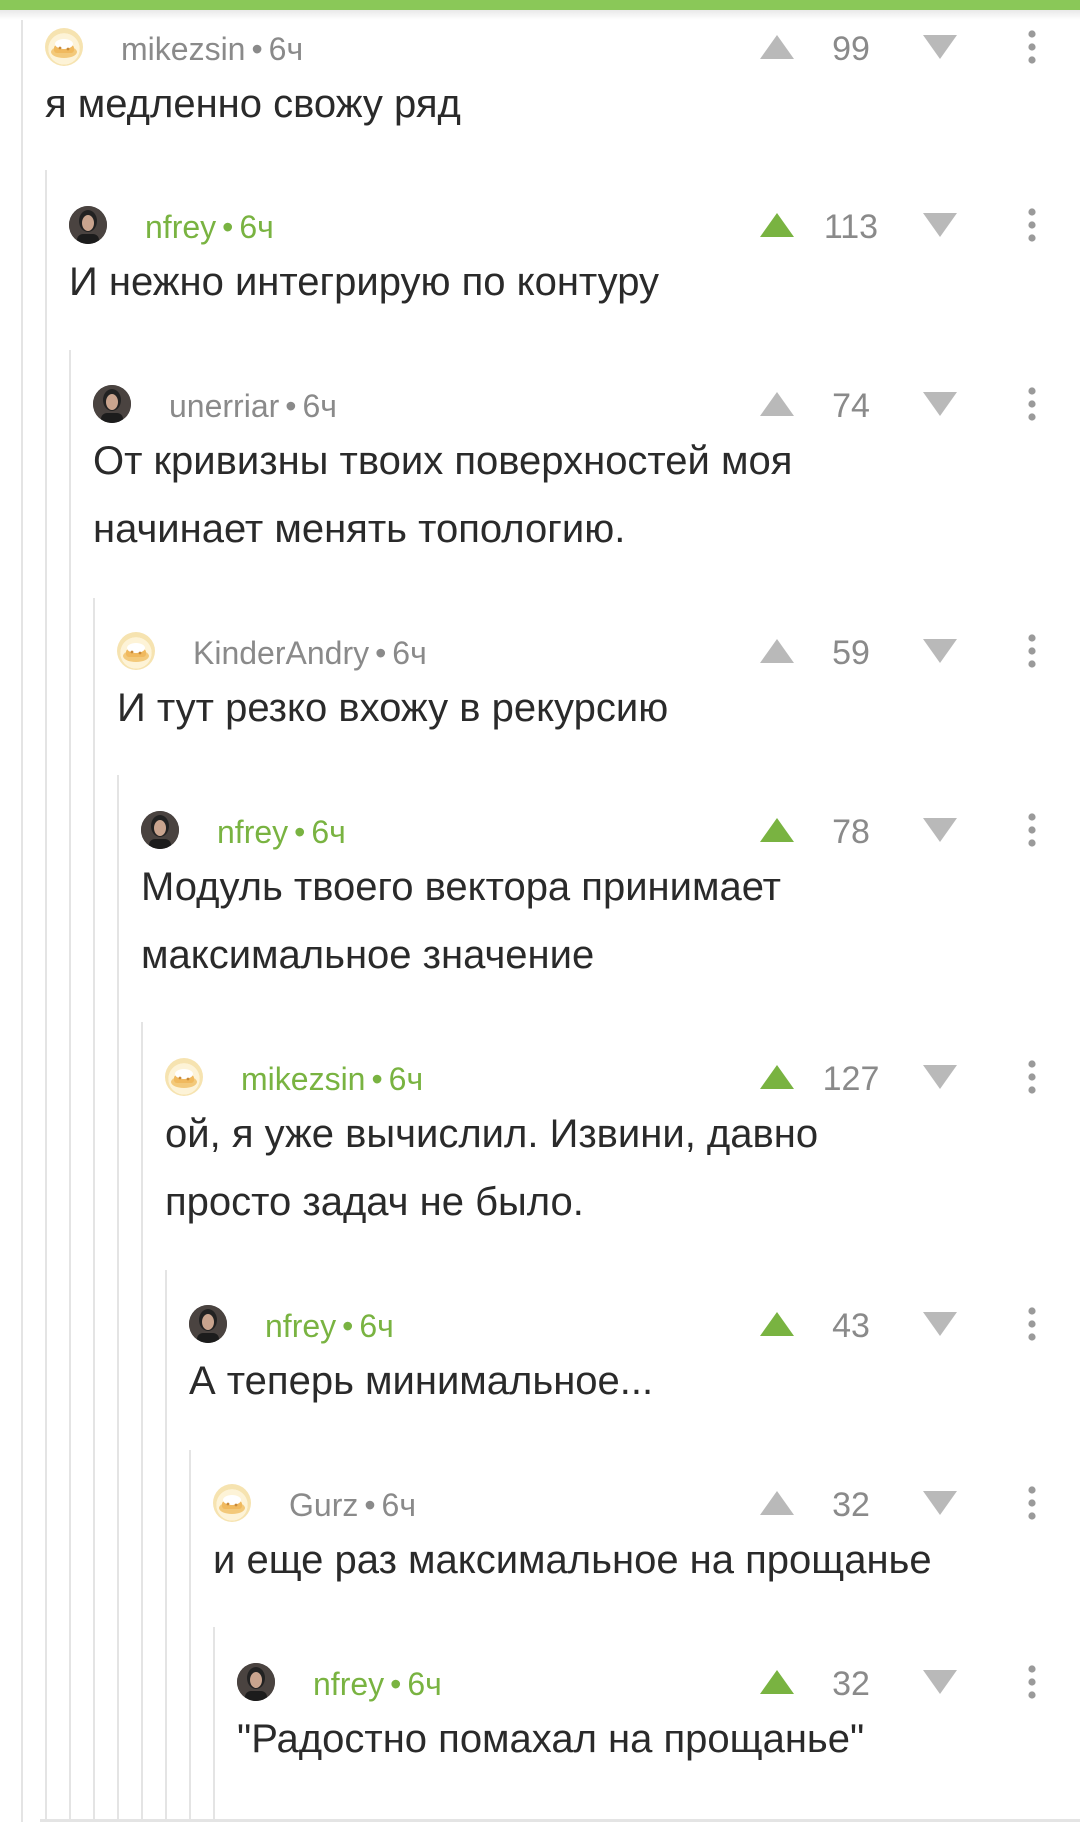 The height and width of the screenshot is (1822, 1080). What do you see at coordinates (368, 955) in the screenshot?
I see `comment-text-line: максимальное значение` at bounding box center [368, 955].